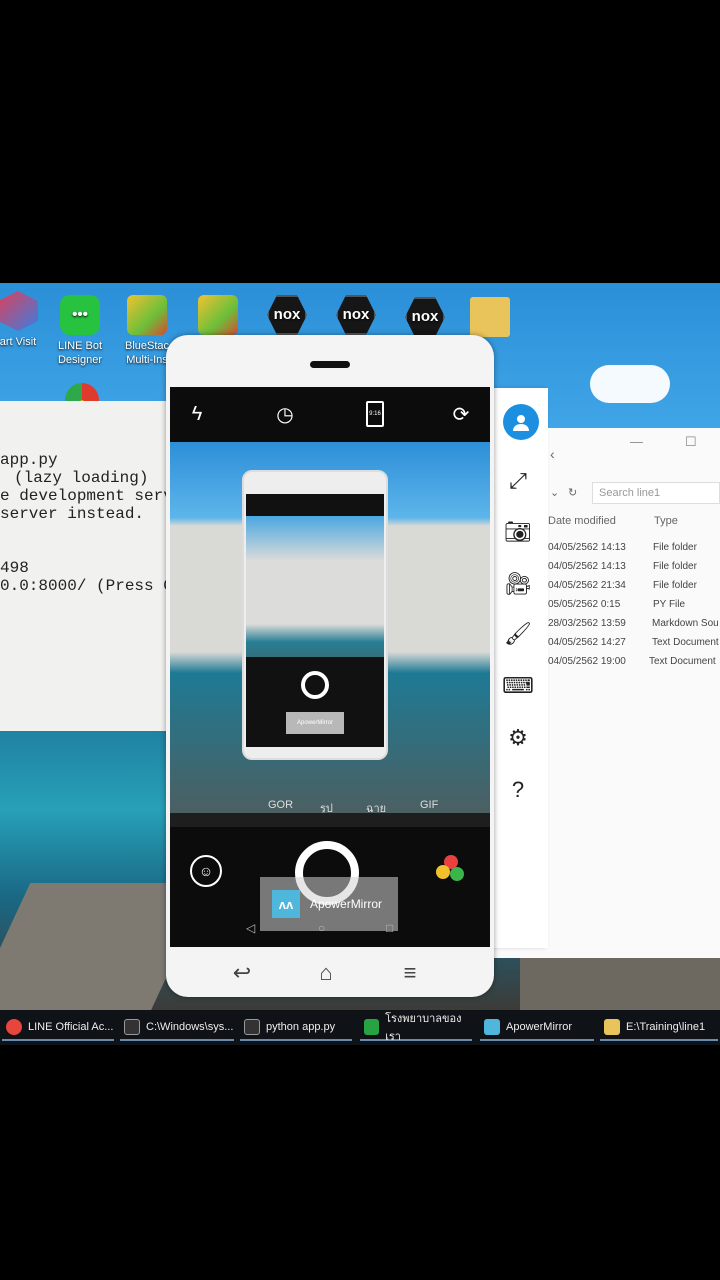  Describe the element at coordinates (72, 514) in the screenshot. I see `terminal-line: server instead.` at that location.